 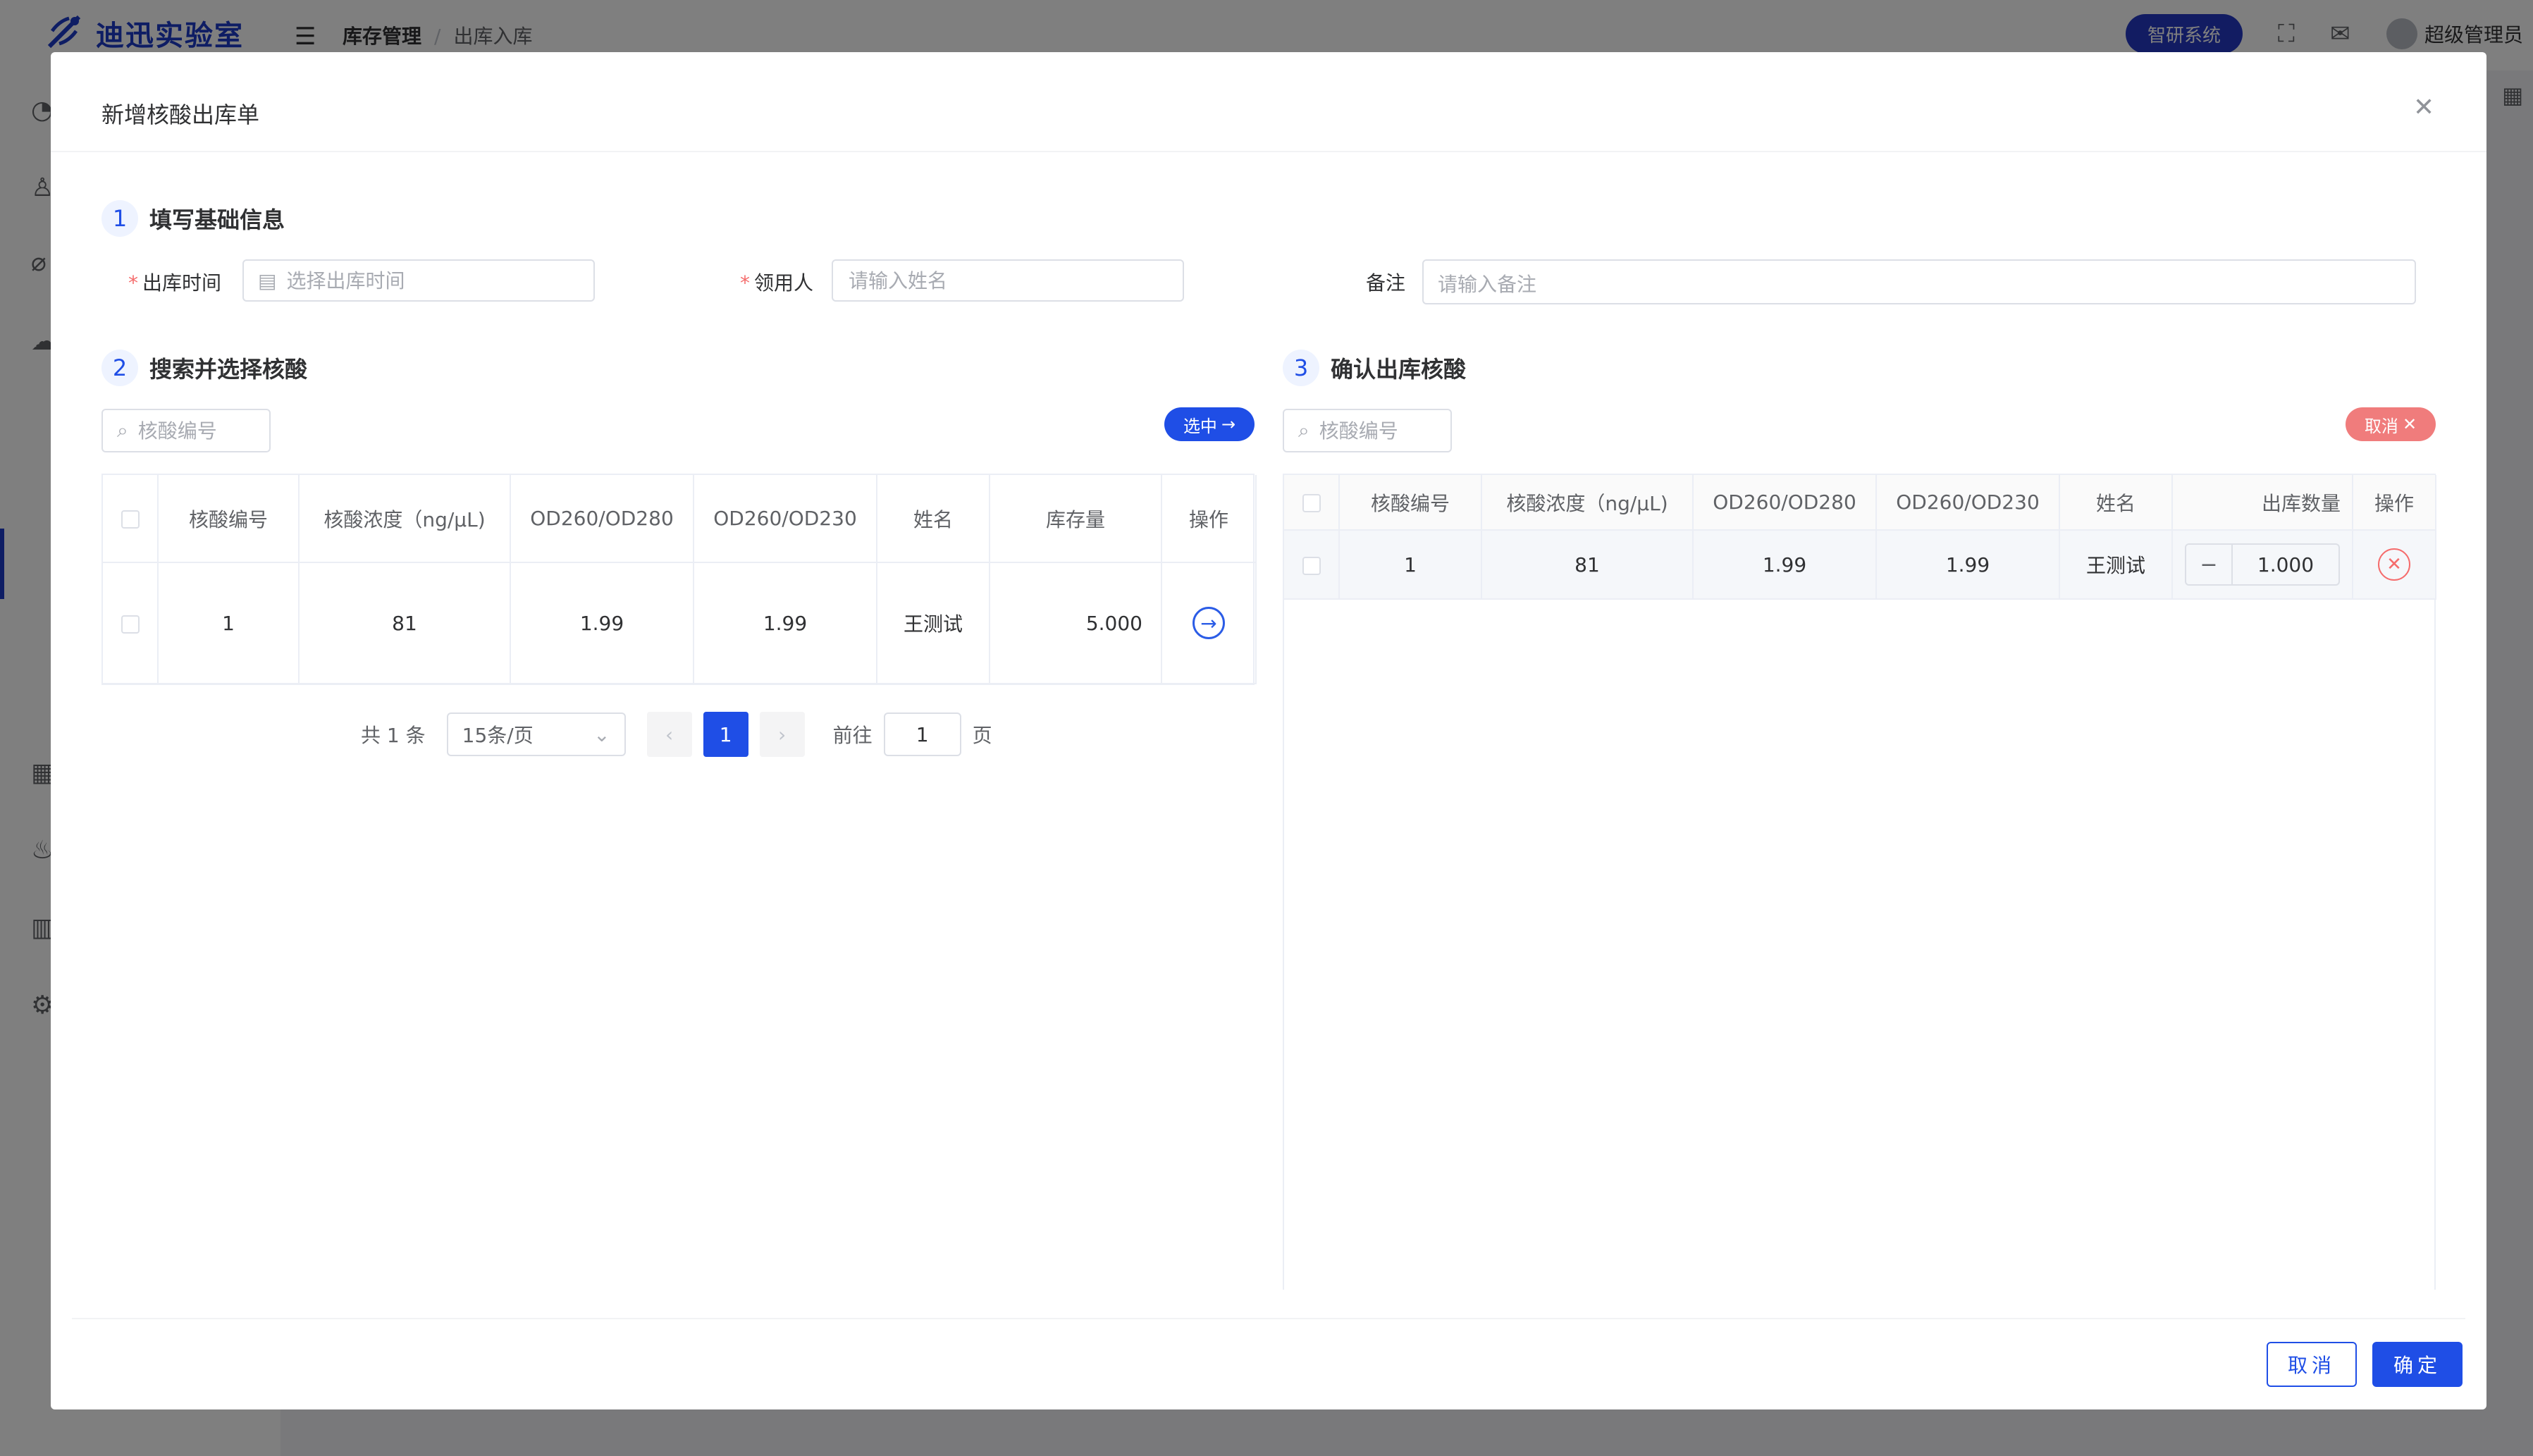 I want to click on select-button-label: 选中, so click(x=1200, y=426).